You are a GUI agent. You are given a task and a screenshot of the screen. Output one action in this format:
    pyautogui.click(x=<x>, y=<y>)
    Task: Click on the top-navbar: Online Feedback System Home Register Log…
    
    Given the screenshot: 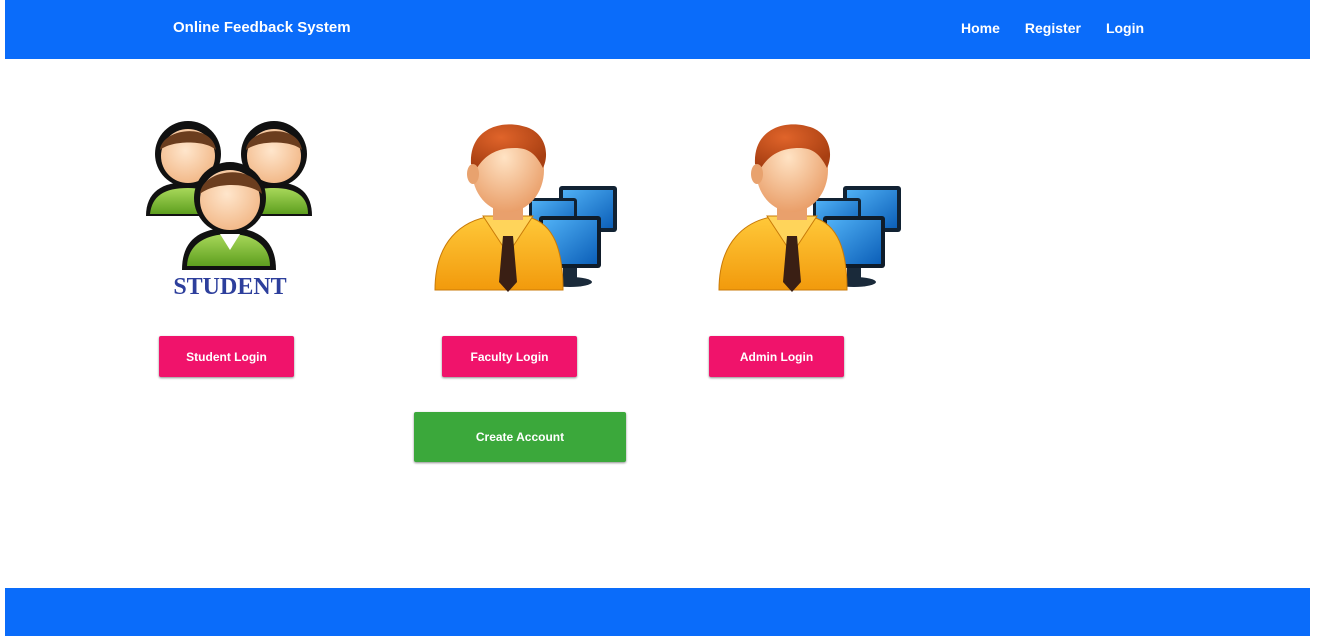 What is the action you would take?
    pyautogui.click(x=657, y=29)
    